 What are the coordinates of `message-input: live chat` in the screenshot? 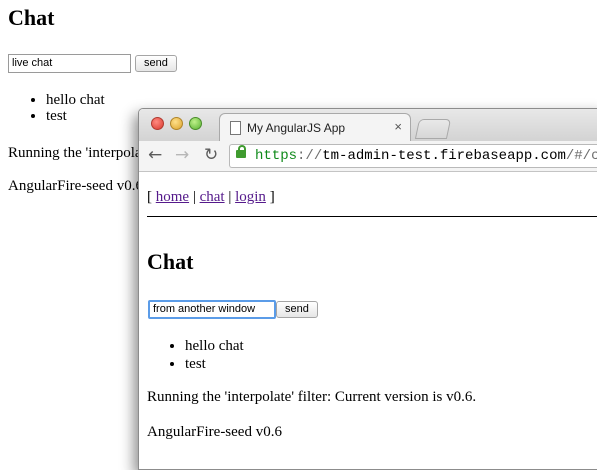 It's located at (69, 63).